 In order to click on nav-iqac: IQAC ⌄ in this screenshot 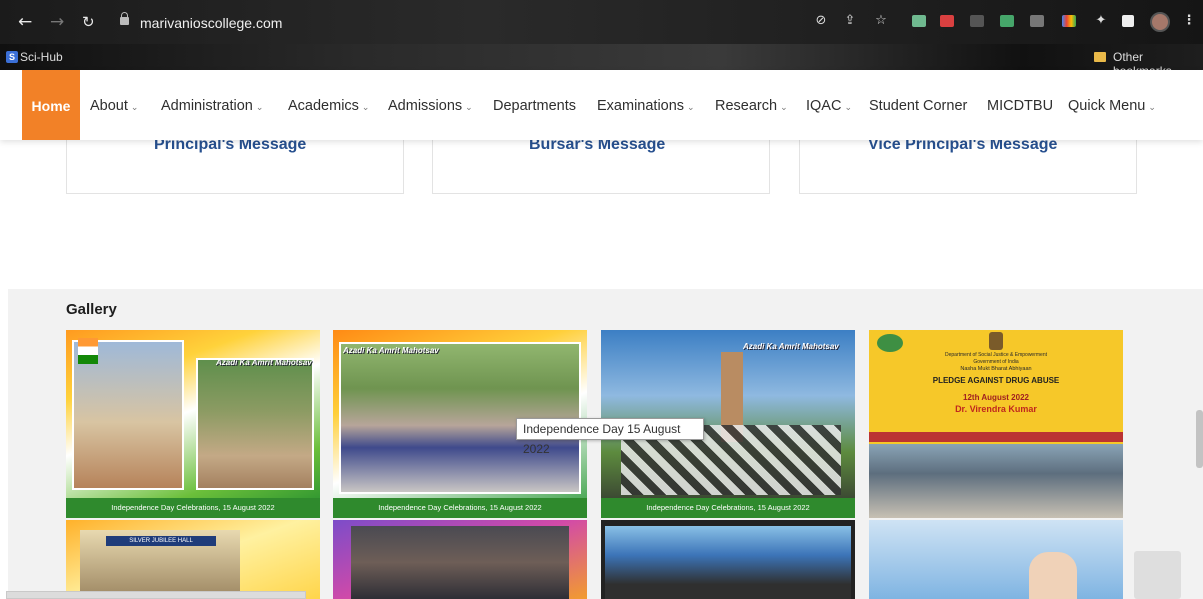, I will do `click(829, 106)`.